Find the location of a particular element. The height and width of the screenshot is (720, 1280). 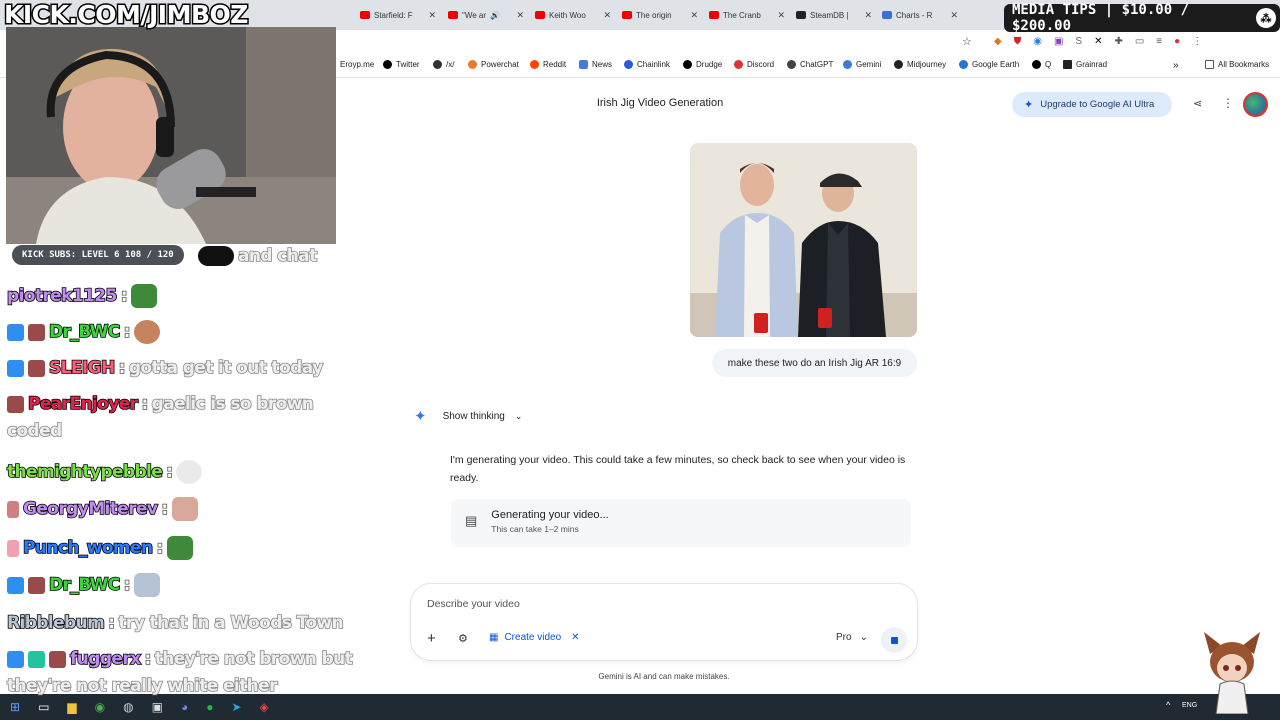

webcam-feed is located at coordinates (171, 135).